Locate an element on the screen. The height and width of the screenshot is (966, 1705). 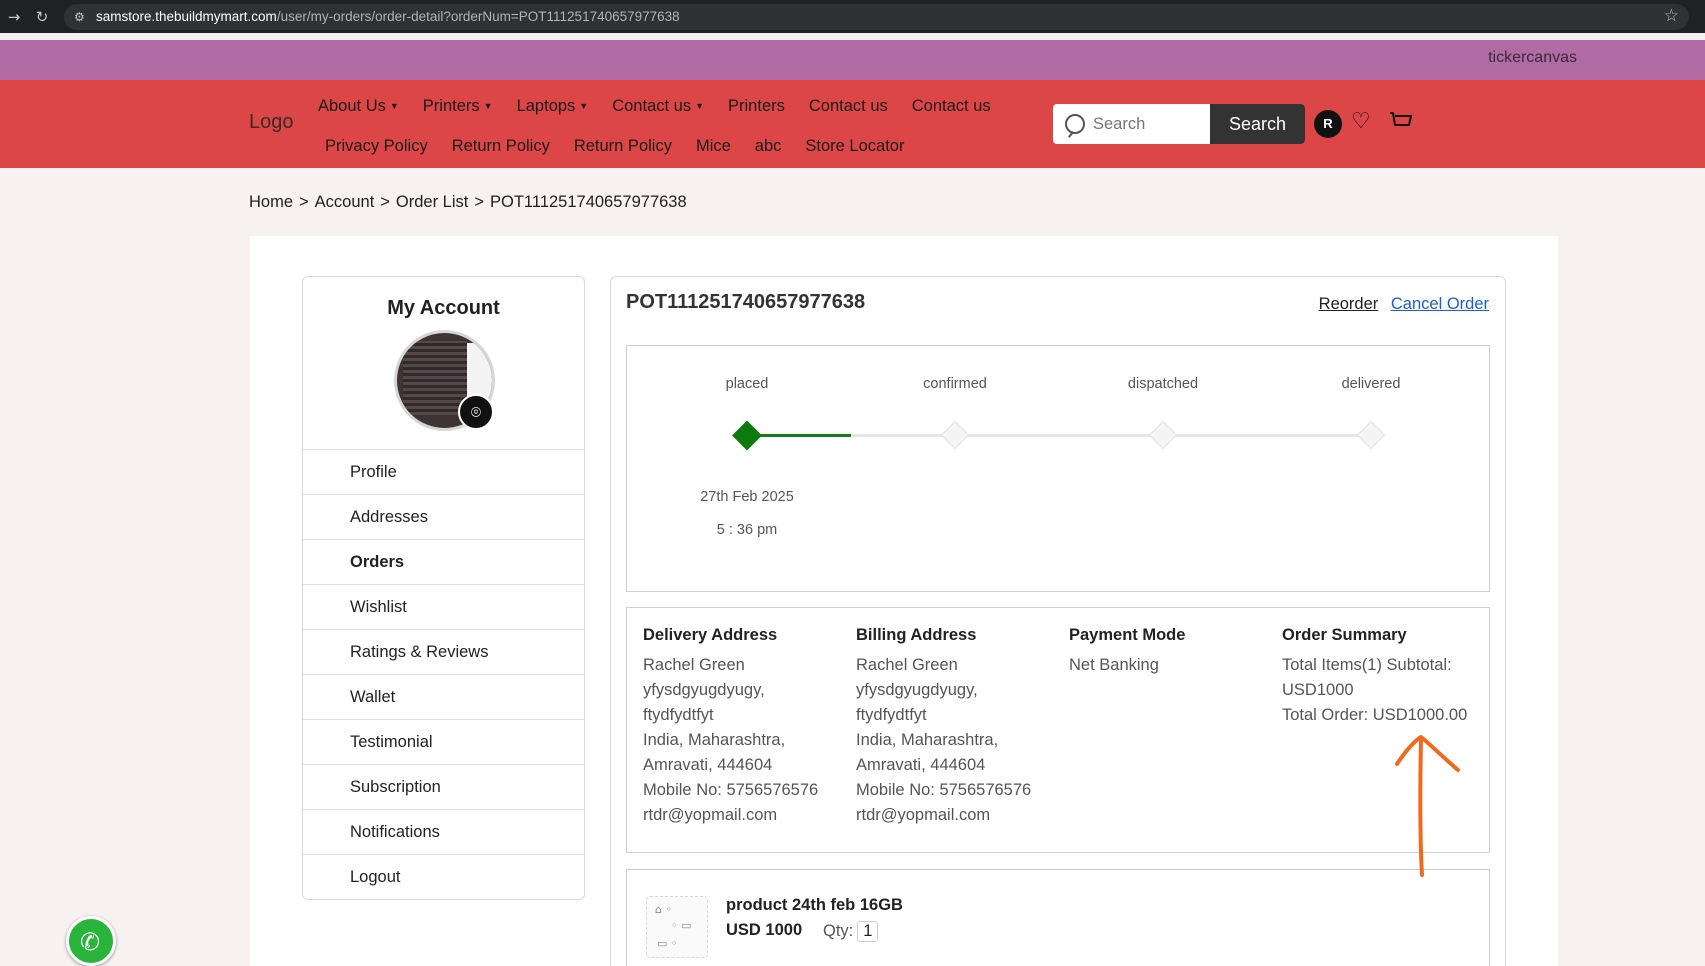
step-date-placed: 27th Feb 2025 is located at coordinates (747, 497).